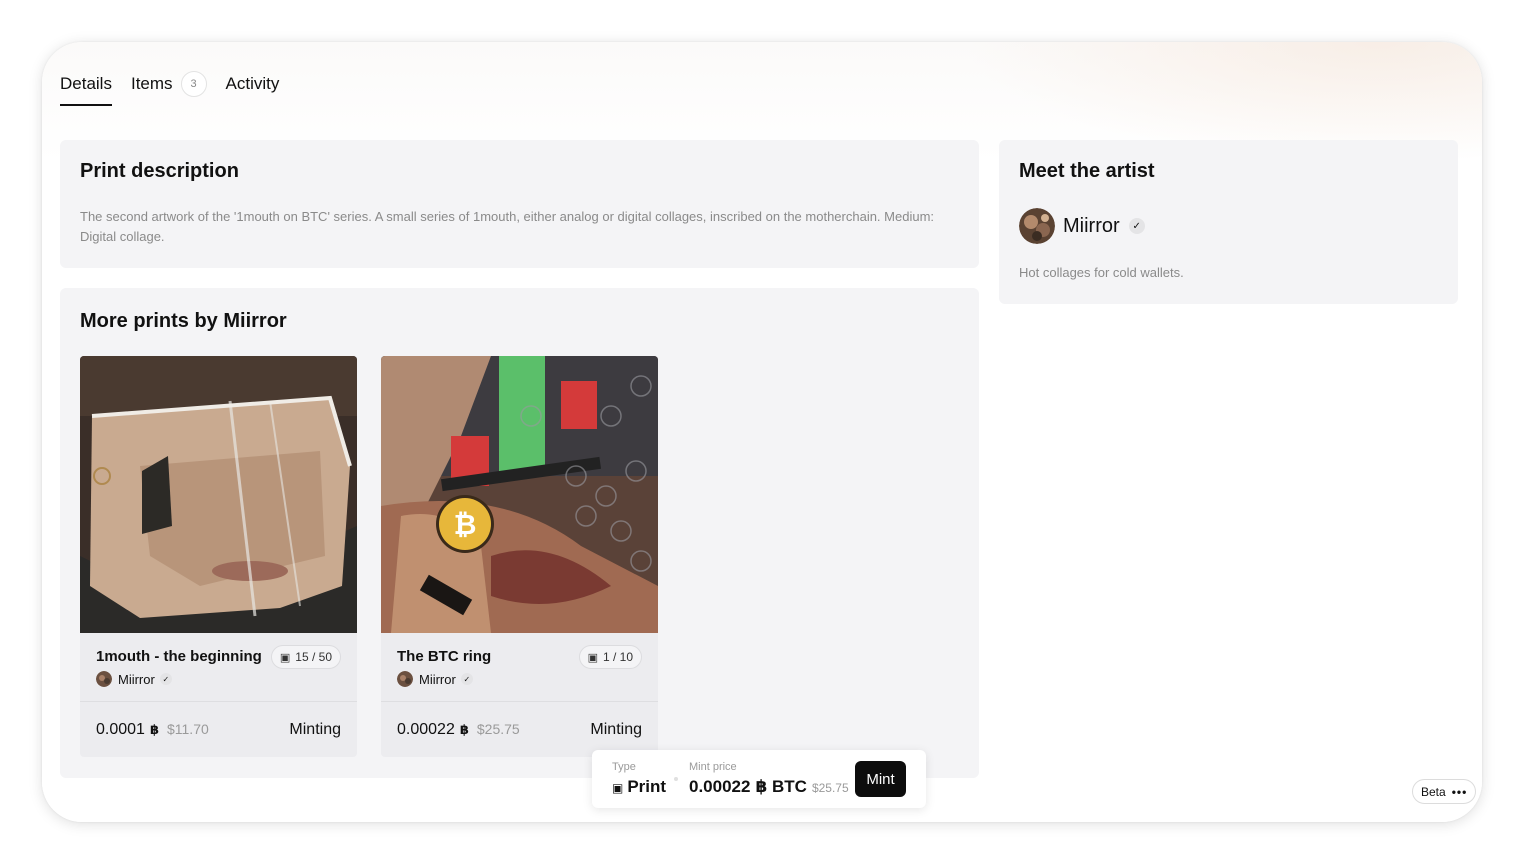 The image size is (1524, 864). Describe the element at coordinates (647, 786) in the screenshot. I see `type-value-text: Print` at that location.